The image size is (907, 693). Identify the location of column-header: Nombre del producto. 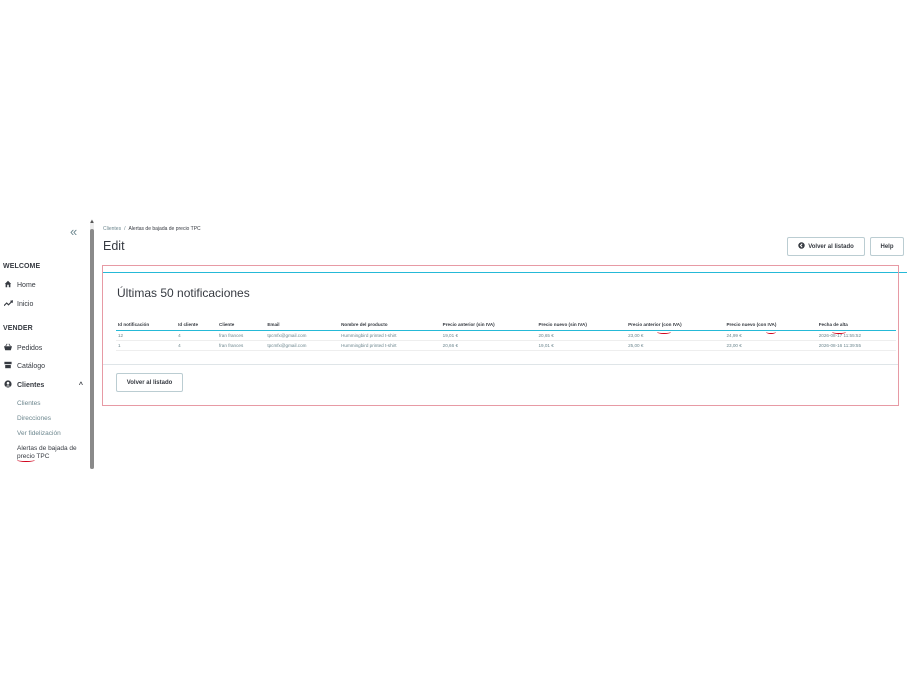
(390, 326).